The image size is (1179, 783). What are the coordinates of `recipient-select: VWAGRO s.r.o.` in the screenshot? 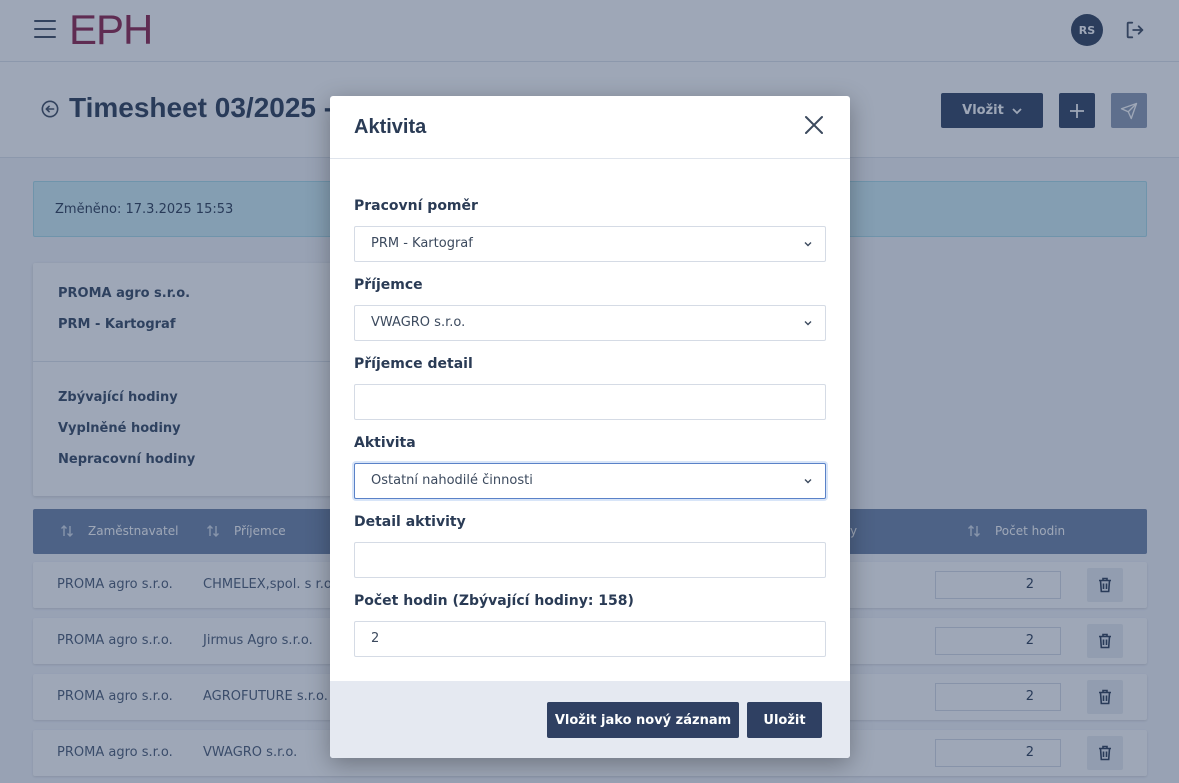 It's located at (590, 323).